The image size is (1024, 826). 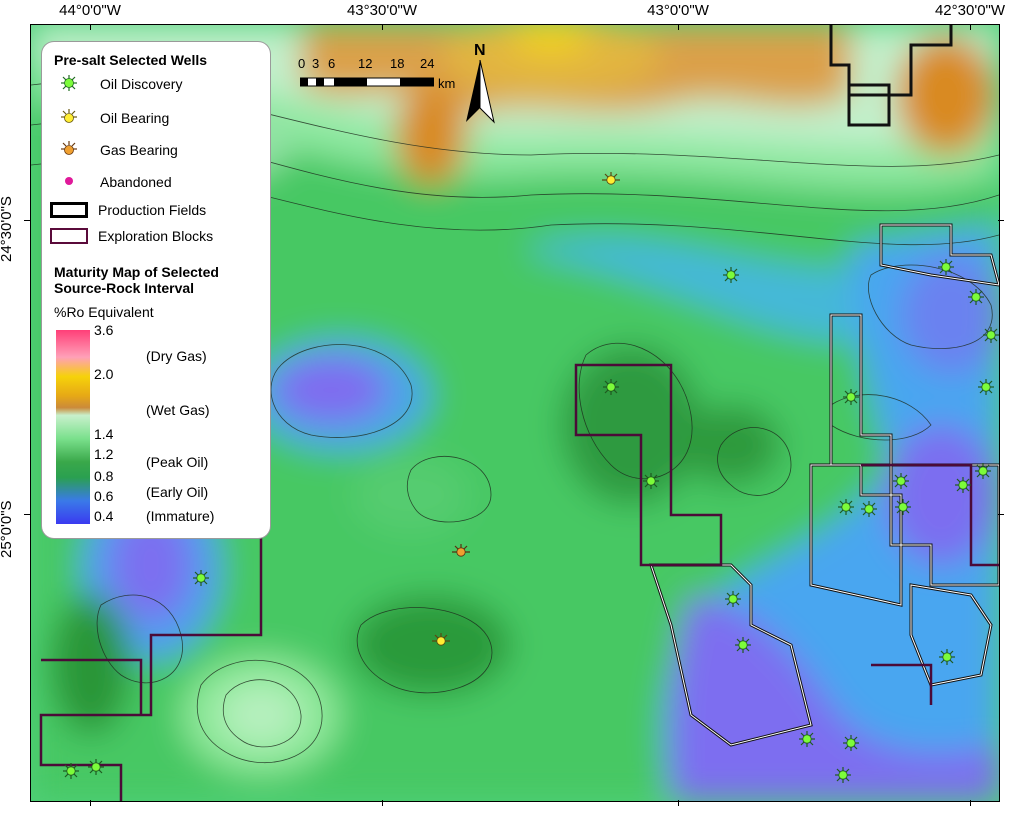 What do you see at coordinates (365, 63) in the screenshot?
I see `scale-tick-label: 12` at bounding box center [365, 63].